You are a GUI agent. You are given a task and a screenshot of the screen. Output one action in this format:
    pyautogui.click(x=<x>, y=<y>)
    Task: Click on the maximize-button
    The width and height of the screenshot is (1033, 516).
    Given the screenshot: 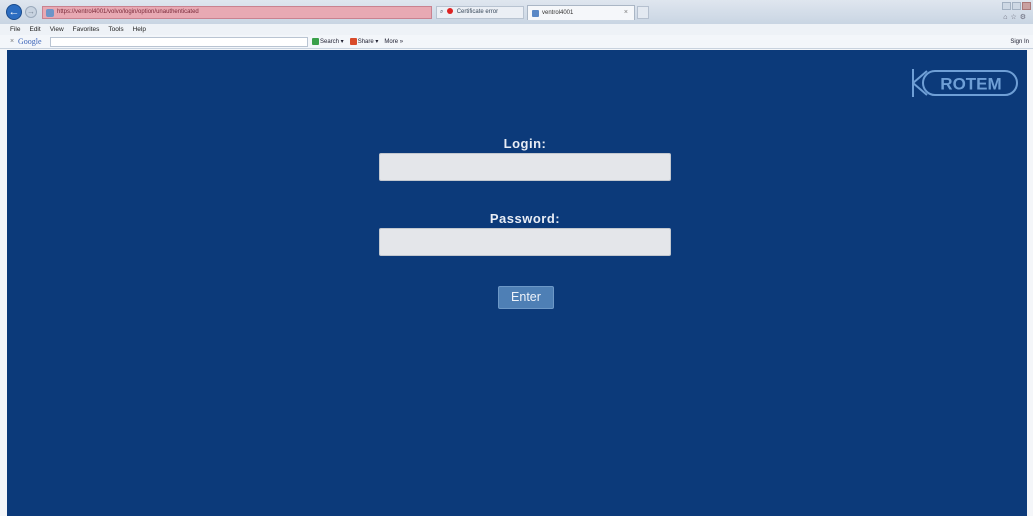 What is the action you would take?
    pyautogui.click(x=1016, y=6)
    